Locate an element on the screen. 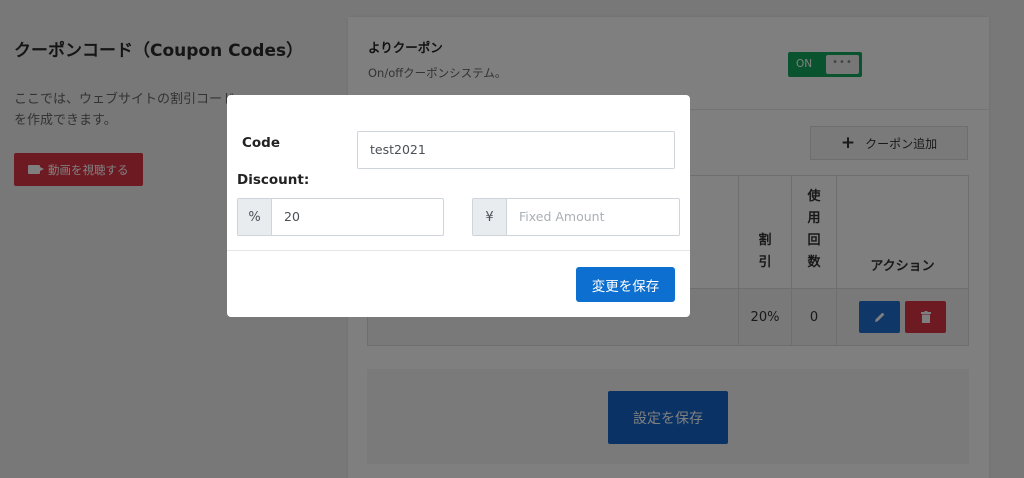  save-changes-button: 変更を保存 is located at coordinates (625, 284).